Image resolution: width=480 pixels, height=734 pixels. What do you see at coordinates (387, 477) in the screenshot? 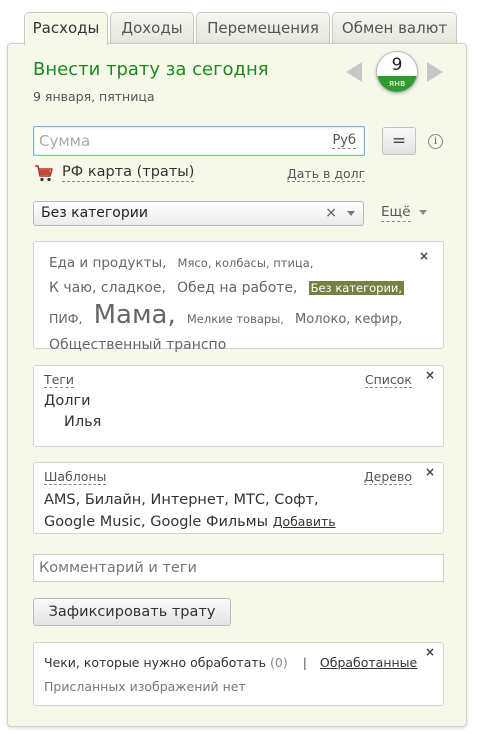
I see `templates-tree-view-link: Дерево` at bounding box center [387, 477].